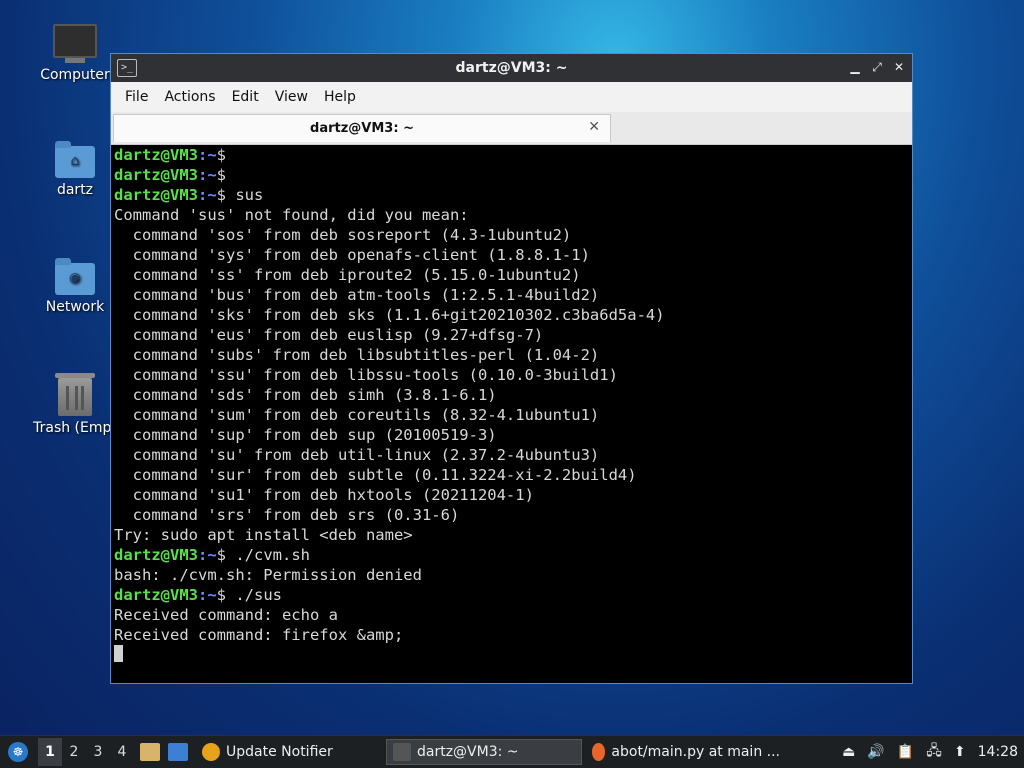 Image resolution: width=1024 pixels, height=768 pixels. What do you see at coordinates (594, 127) in the screenshot?
I see `tab-close-icon: ✕` at bounding box center [594, 127].